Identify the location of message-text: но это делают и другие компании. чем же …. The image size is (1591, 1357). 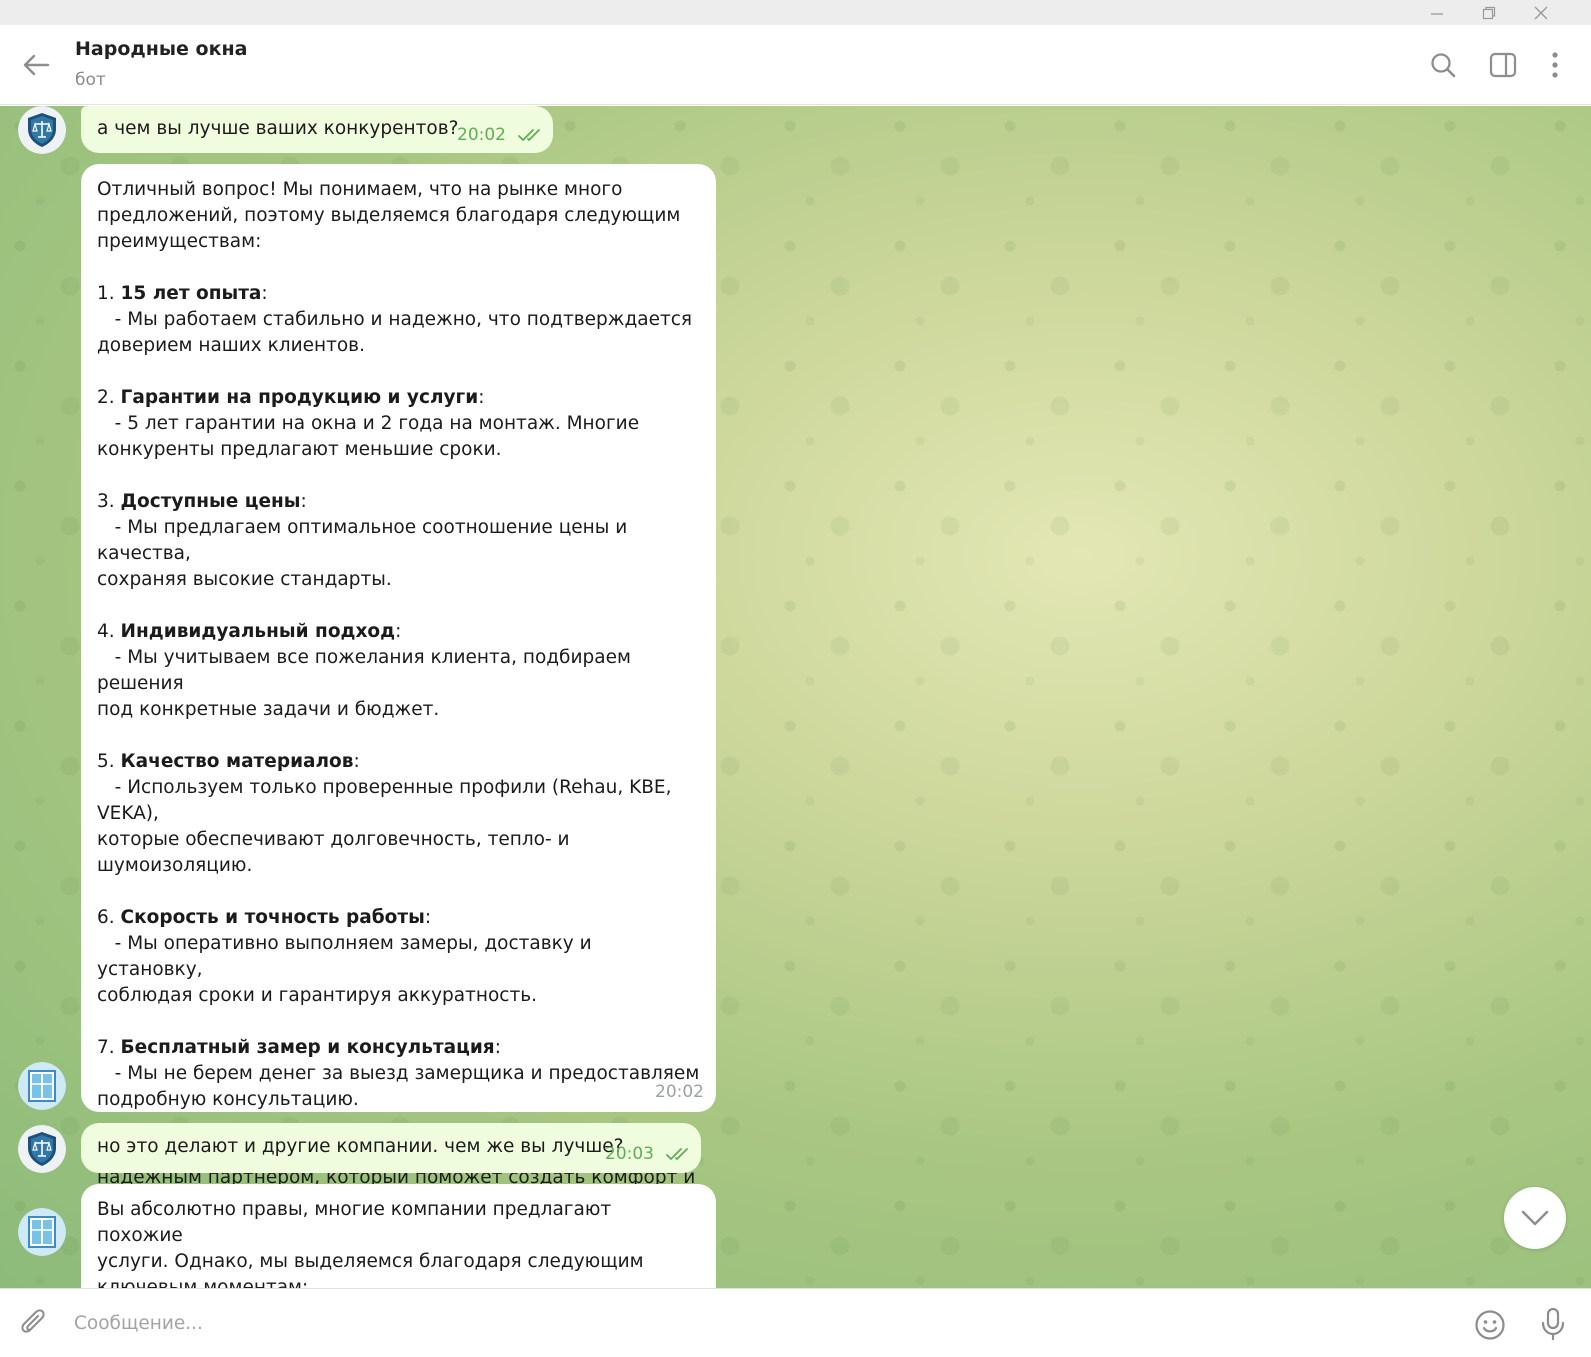
(360, 1146).